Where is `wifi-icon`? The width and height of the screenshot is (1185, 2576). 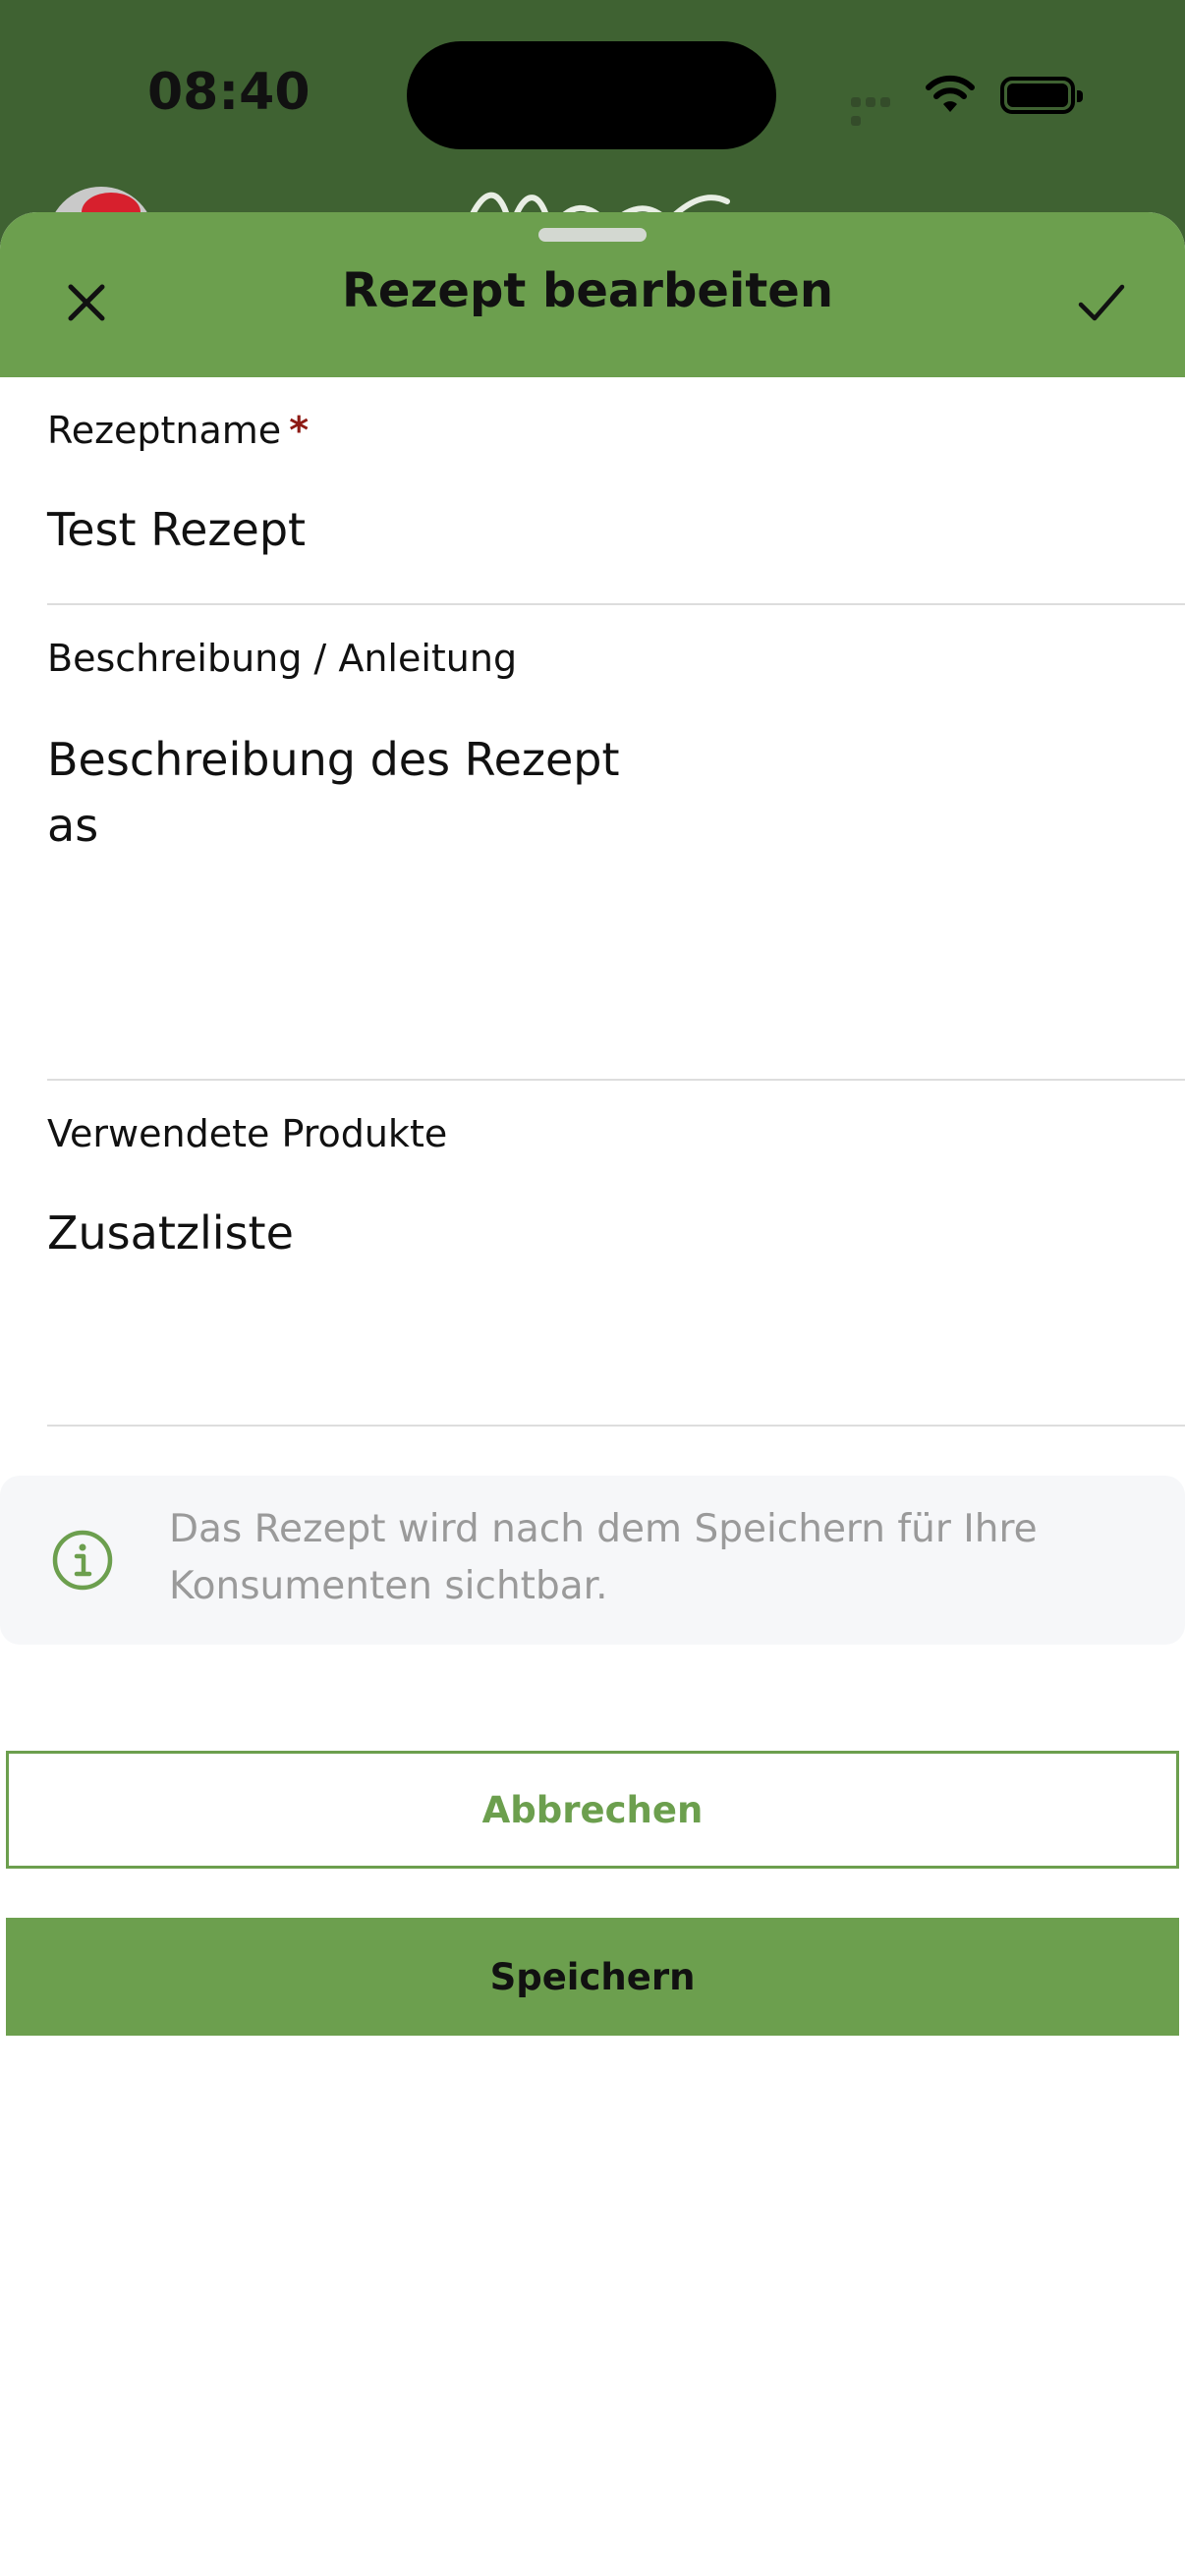 wifi-icon is located at coordinates (951, 93).